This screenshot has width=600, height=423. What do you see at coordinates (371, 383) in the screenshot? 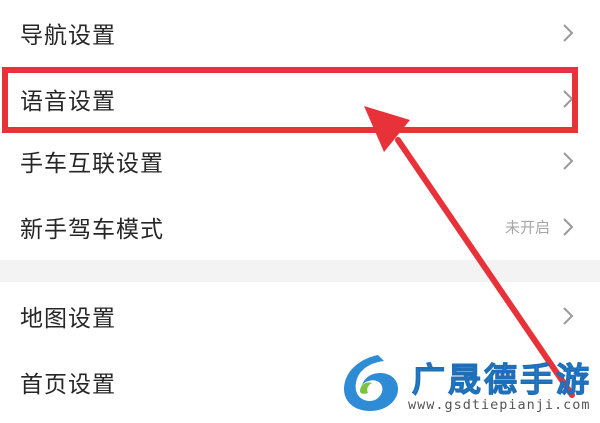
I see `brand-logo-icon` at bounding box center [371, 383].